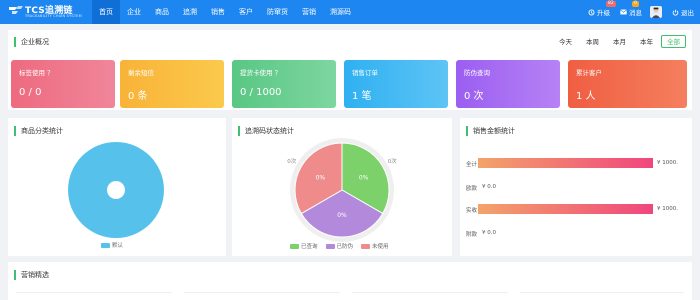  Describe the element at coordinates (687, 13) in the screenshot. I see `logout-label: 退出` at that location.